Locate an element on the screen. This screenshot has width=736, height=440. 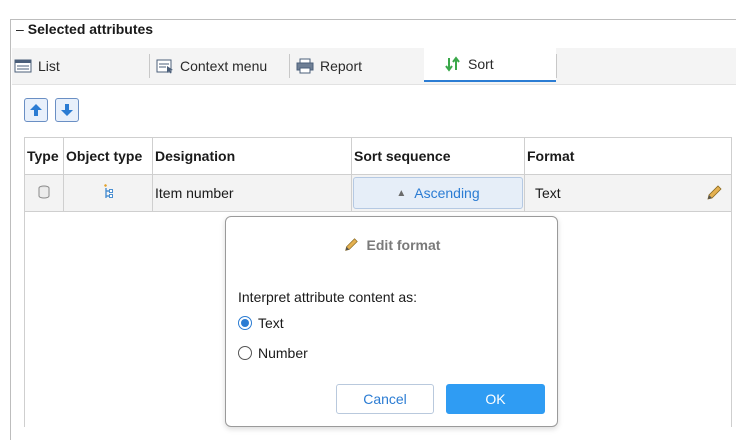
list-icon is located at coordinates (23, 66).